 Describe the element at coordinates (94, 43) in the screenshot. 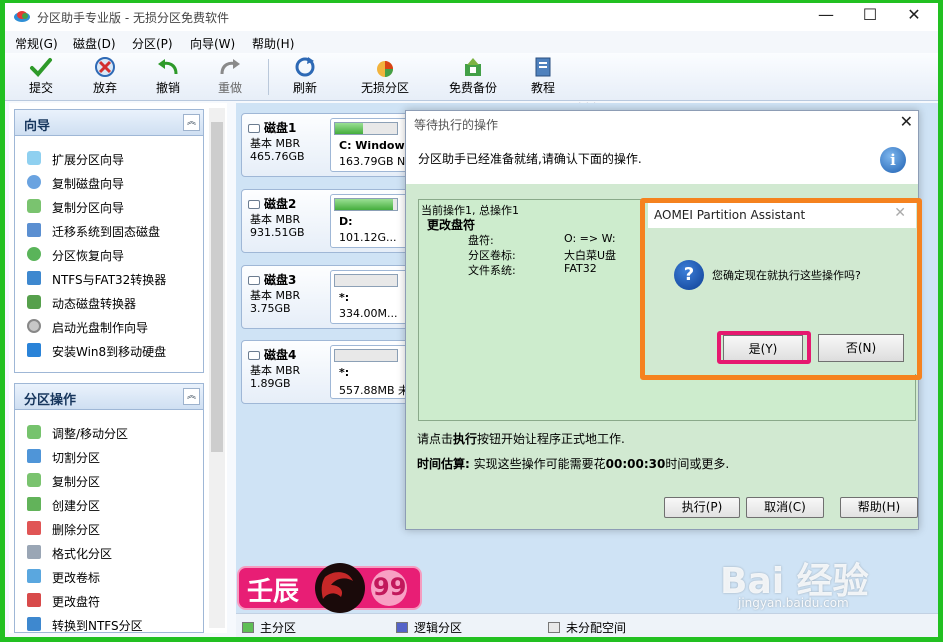

I see `menu-disk: 磁盘(D)` at that location.